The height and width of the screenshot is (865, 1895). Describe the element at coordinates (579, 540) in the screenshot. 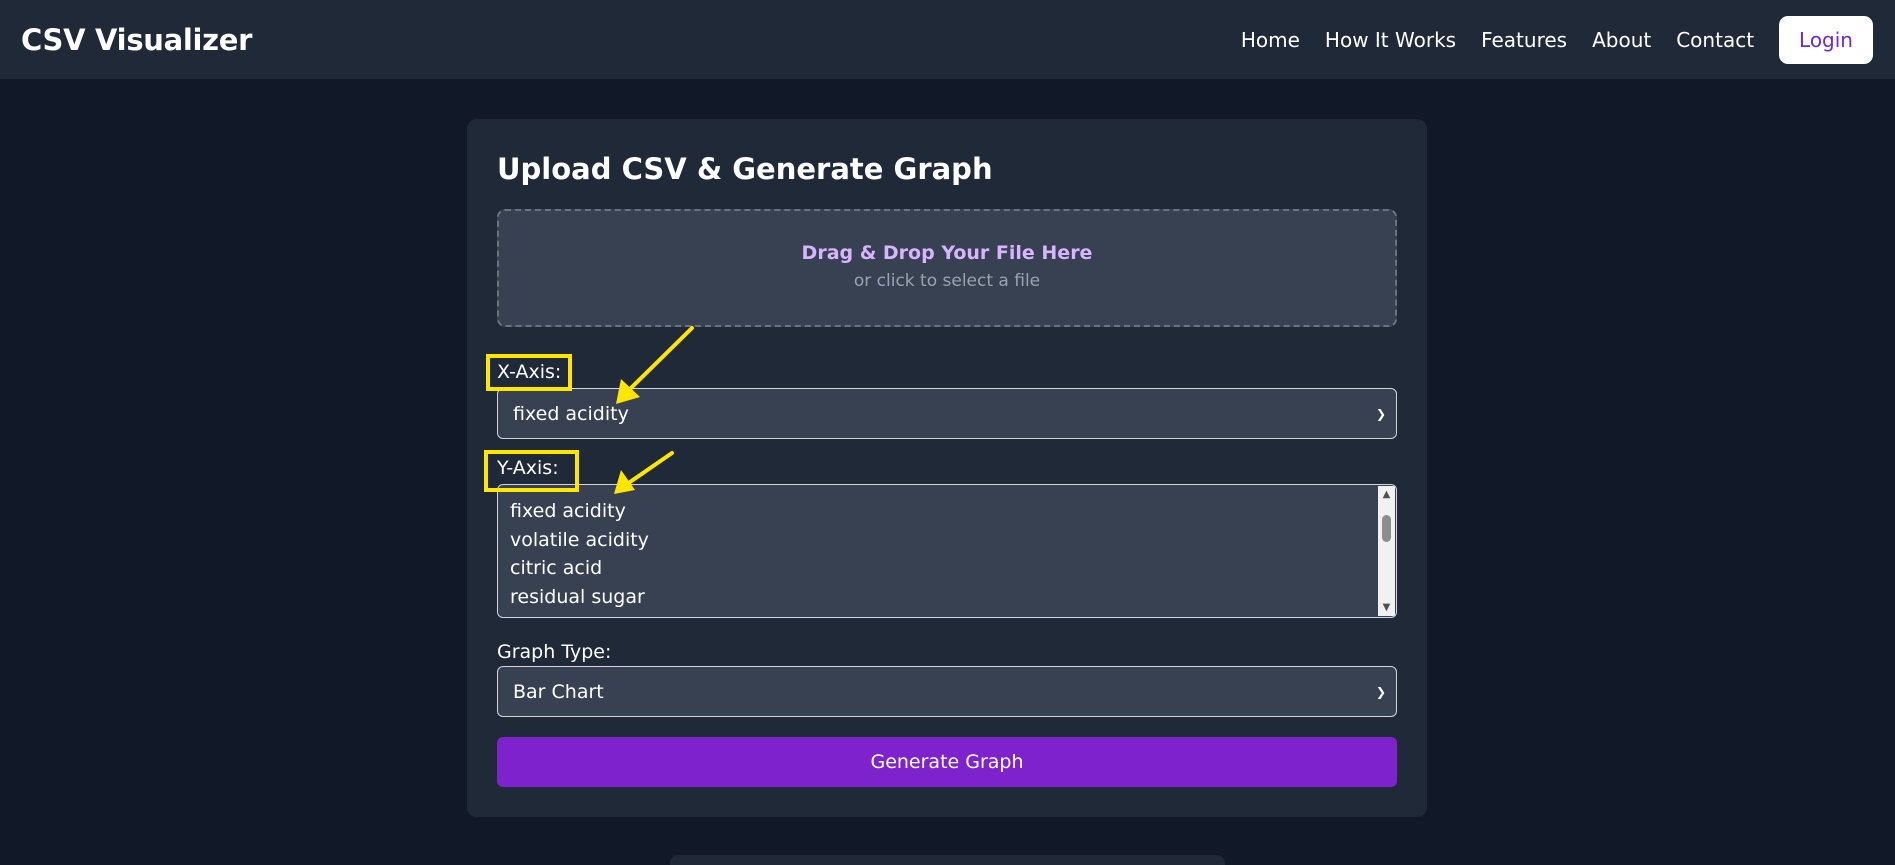

I see `y-axis-option: volatile acidity` at that location.